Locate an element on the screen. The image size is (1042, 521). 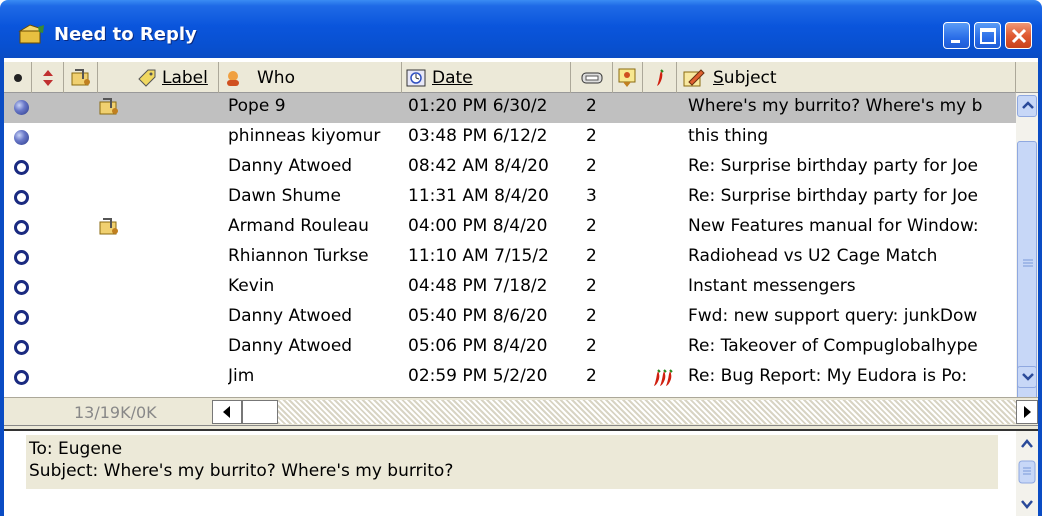
maximize-icon is located at coordinates (988, 36).